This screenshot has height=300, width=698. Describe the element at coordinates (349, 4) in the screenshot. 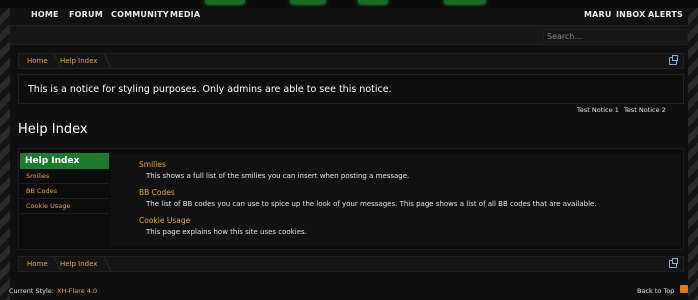

I see `header-decoration` at that location.